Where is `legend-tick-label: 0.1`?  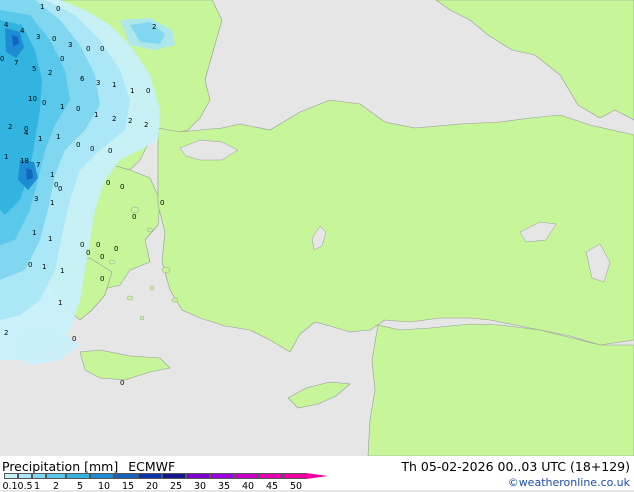
legend-tick-label: 0.1 is located at coordinates (10, 486).